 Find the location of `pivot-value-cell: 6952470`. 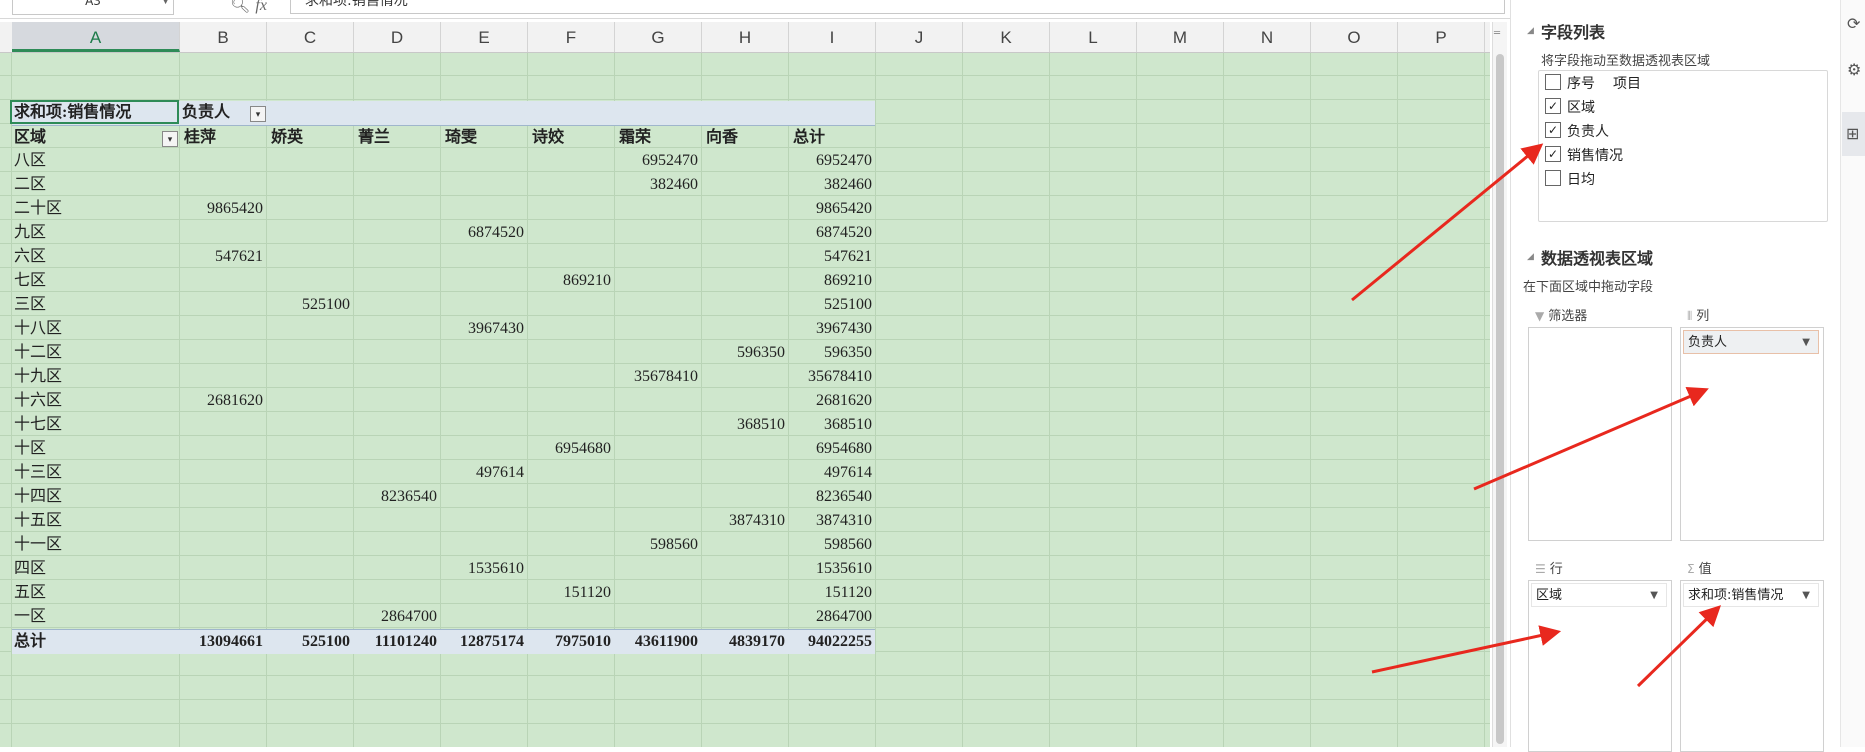

pivot-value-cell: 6952470 is located at coordinates (658, 161).